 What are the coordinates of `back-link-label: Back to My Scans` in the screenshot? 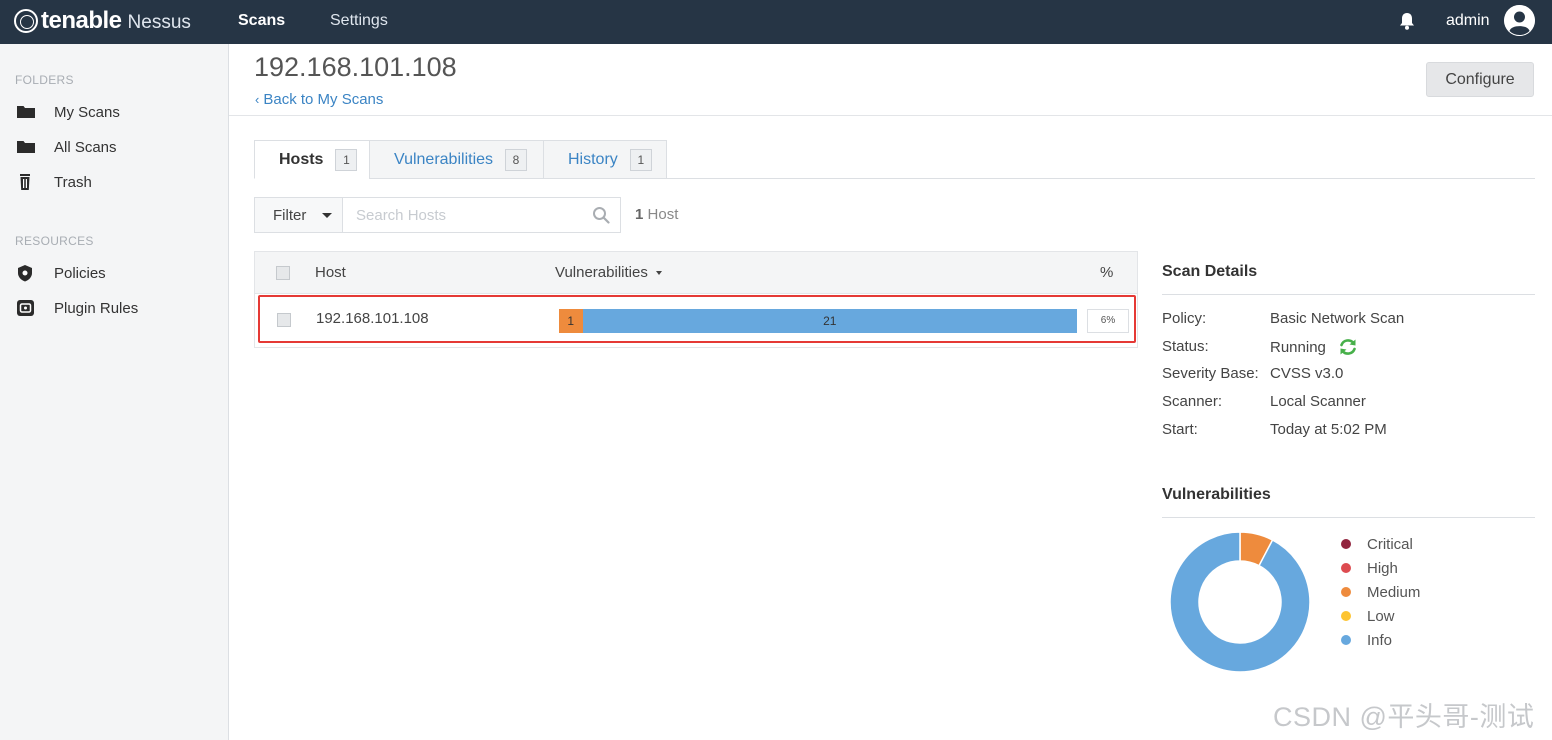 It's located at (323, 99).